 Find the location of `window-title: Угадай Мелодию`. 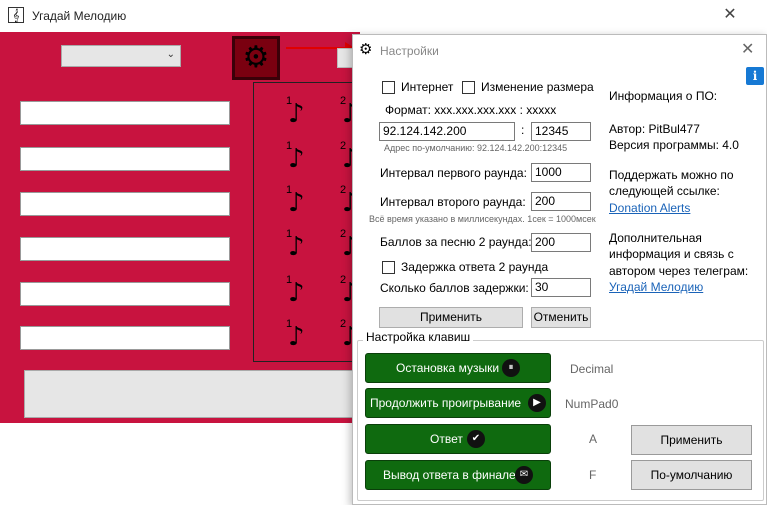

window-title: Угадай Мелодию is located at coordinates (79, 16).